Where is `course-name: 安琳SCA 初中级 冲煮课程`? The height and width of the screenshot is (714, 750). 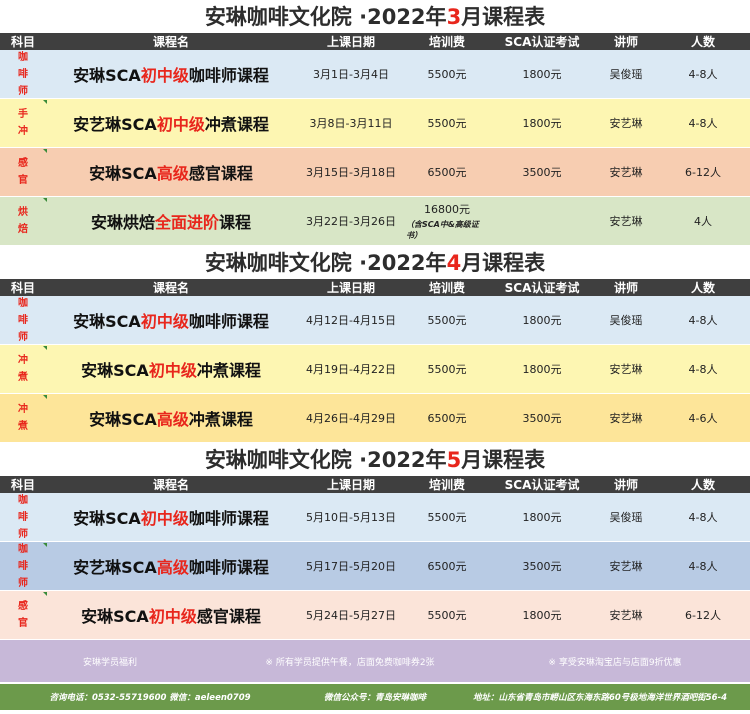 course-name: 安琳SCA 初中级 冲煮课程 is located at coordinates (171, 369).